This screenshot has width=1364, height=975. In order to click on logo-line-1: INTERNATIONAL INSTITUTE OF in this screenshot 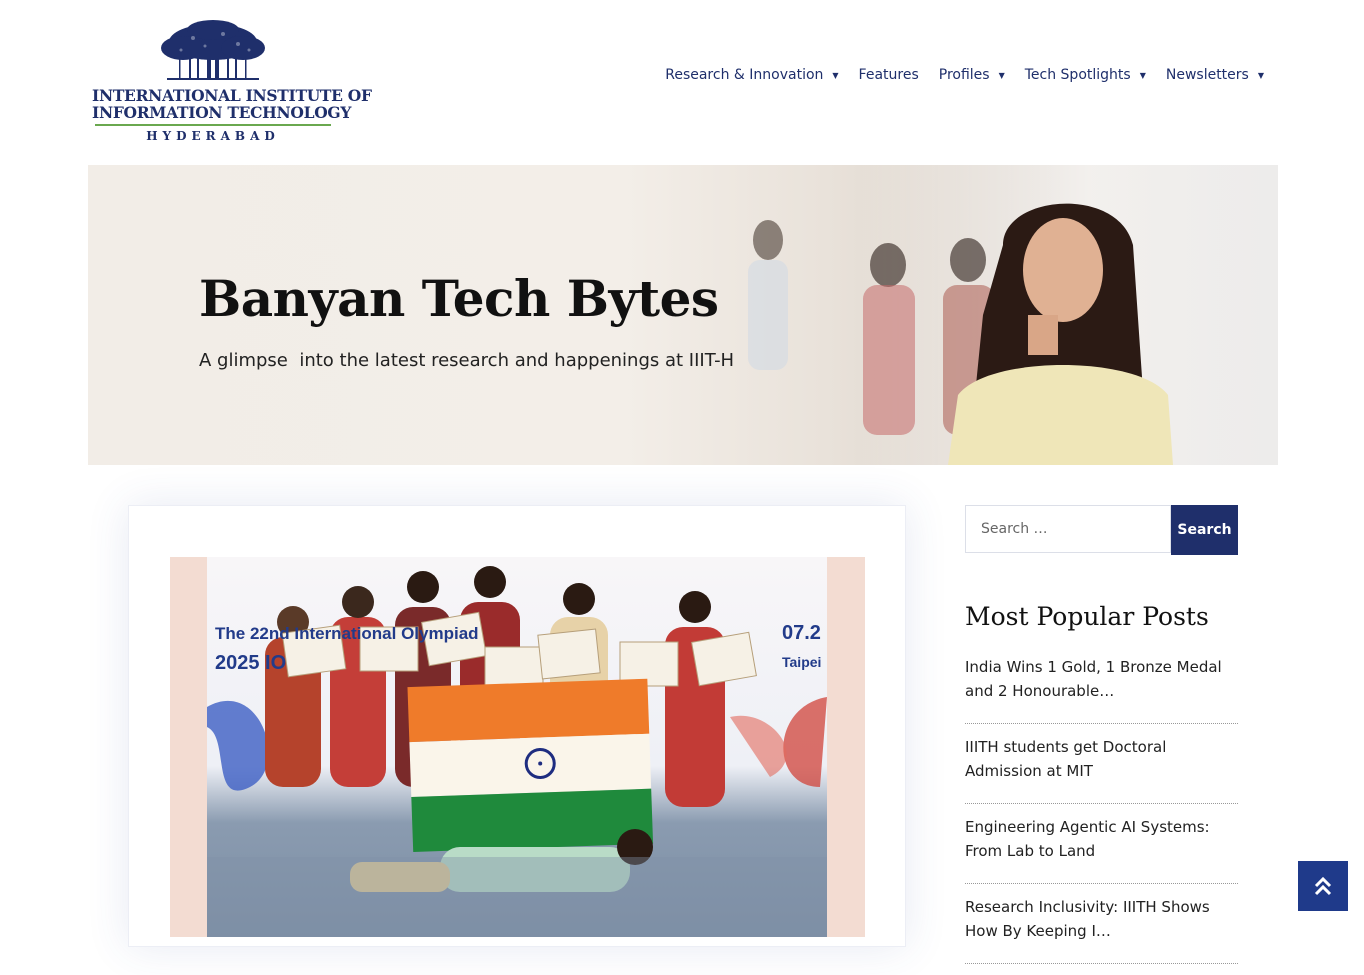, I will do `click(232, 95)`.